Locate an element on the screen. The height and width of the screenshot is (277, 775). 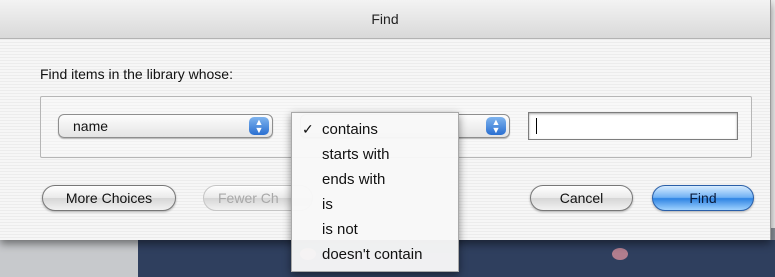
find-label: Find is located at coordinates (703, 198).